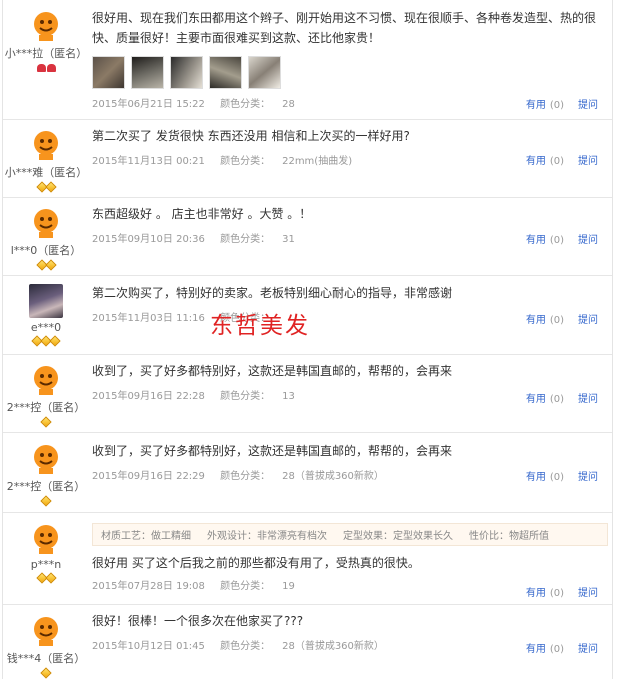 The image size is (620, 679). I want to click on reviewer-name: 小***难（匿名）, so click(46, 172).